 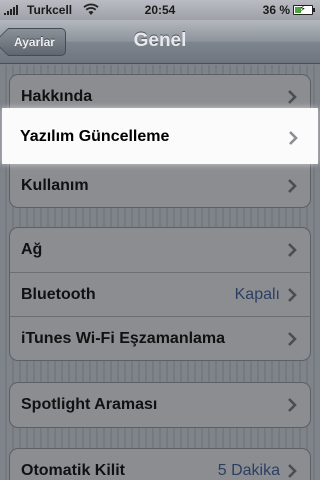 I want to click on navigation-bar: Ayarlar Genel, so click(x=160, y=42).